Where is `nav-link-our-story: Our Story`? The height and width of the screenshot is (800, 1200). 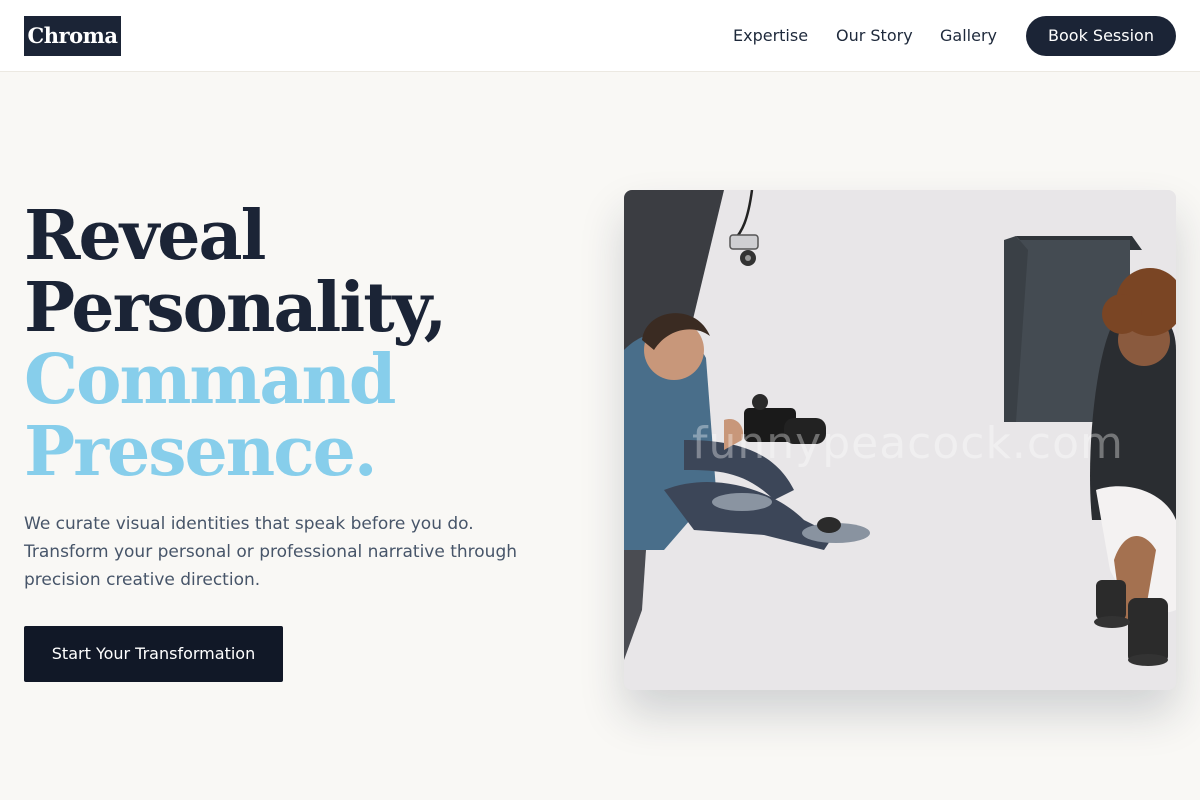
nav-link-our-story: Our Story is located at coordinates (874, 36).